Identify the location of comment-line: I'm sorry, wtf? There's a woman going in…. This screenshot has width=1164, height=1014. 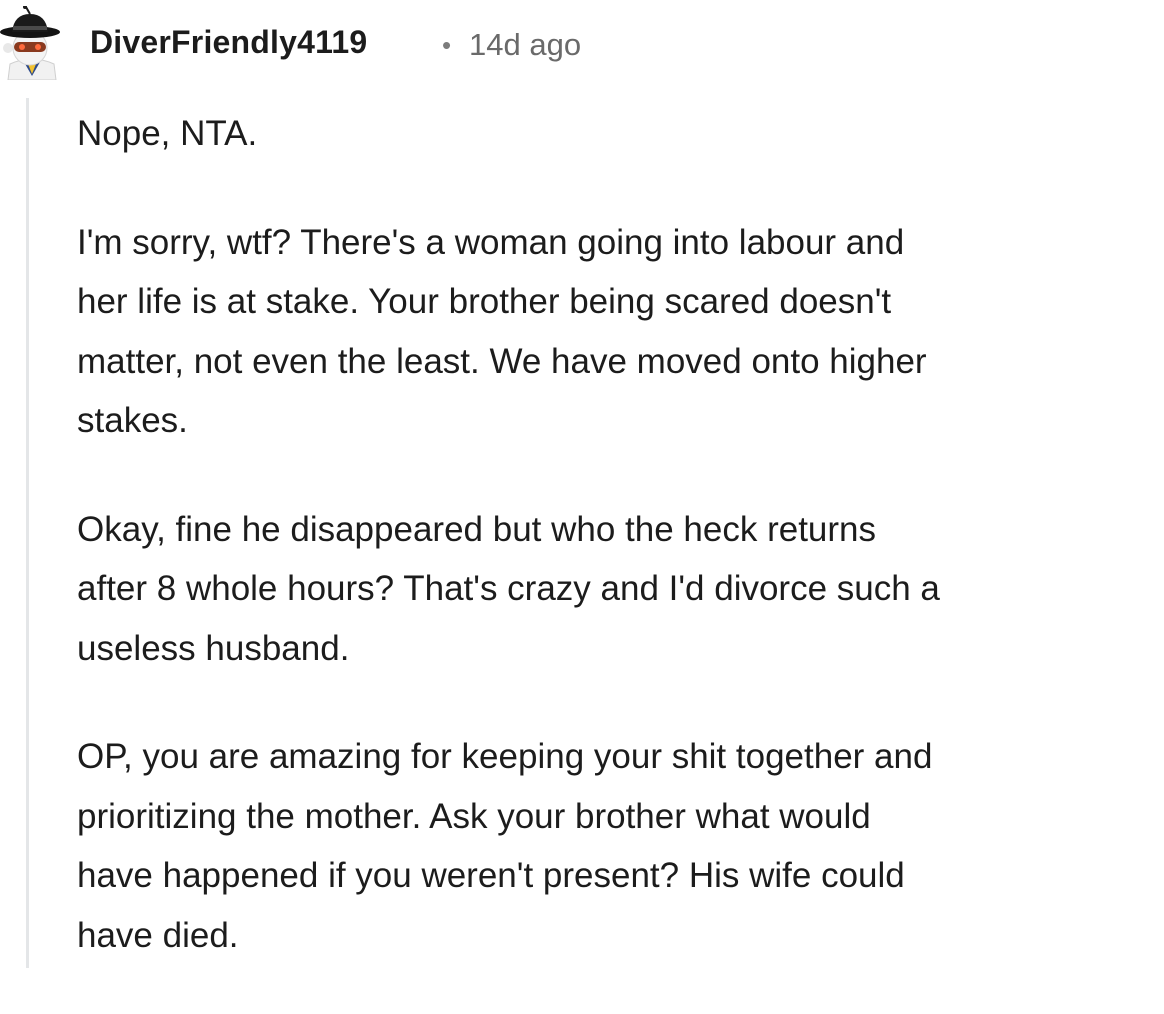
(491, 242).